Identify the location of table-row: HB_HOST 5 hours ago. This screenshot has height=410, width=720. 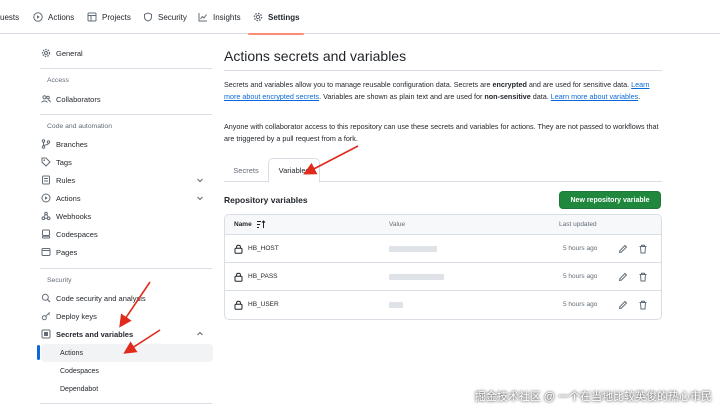
(443, 249).